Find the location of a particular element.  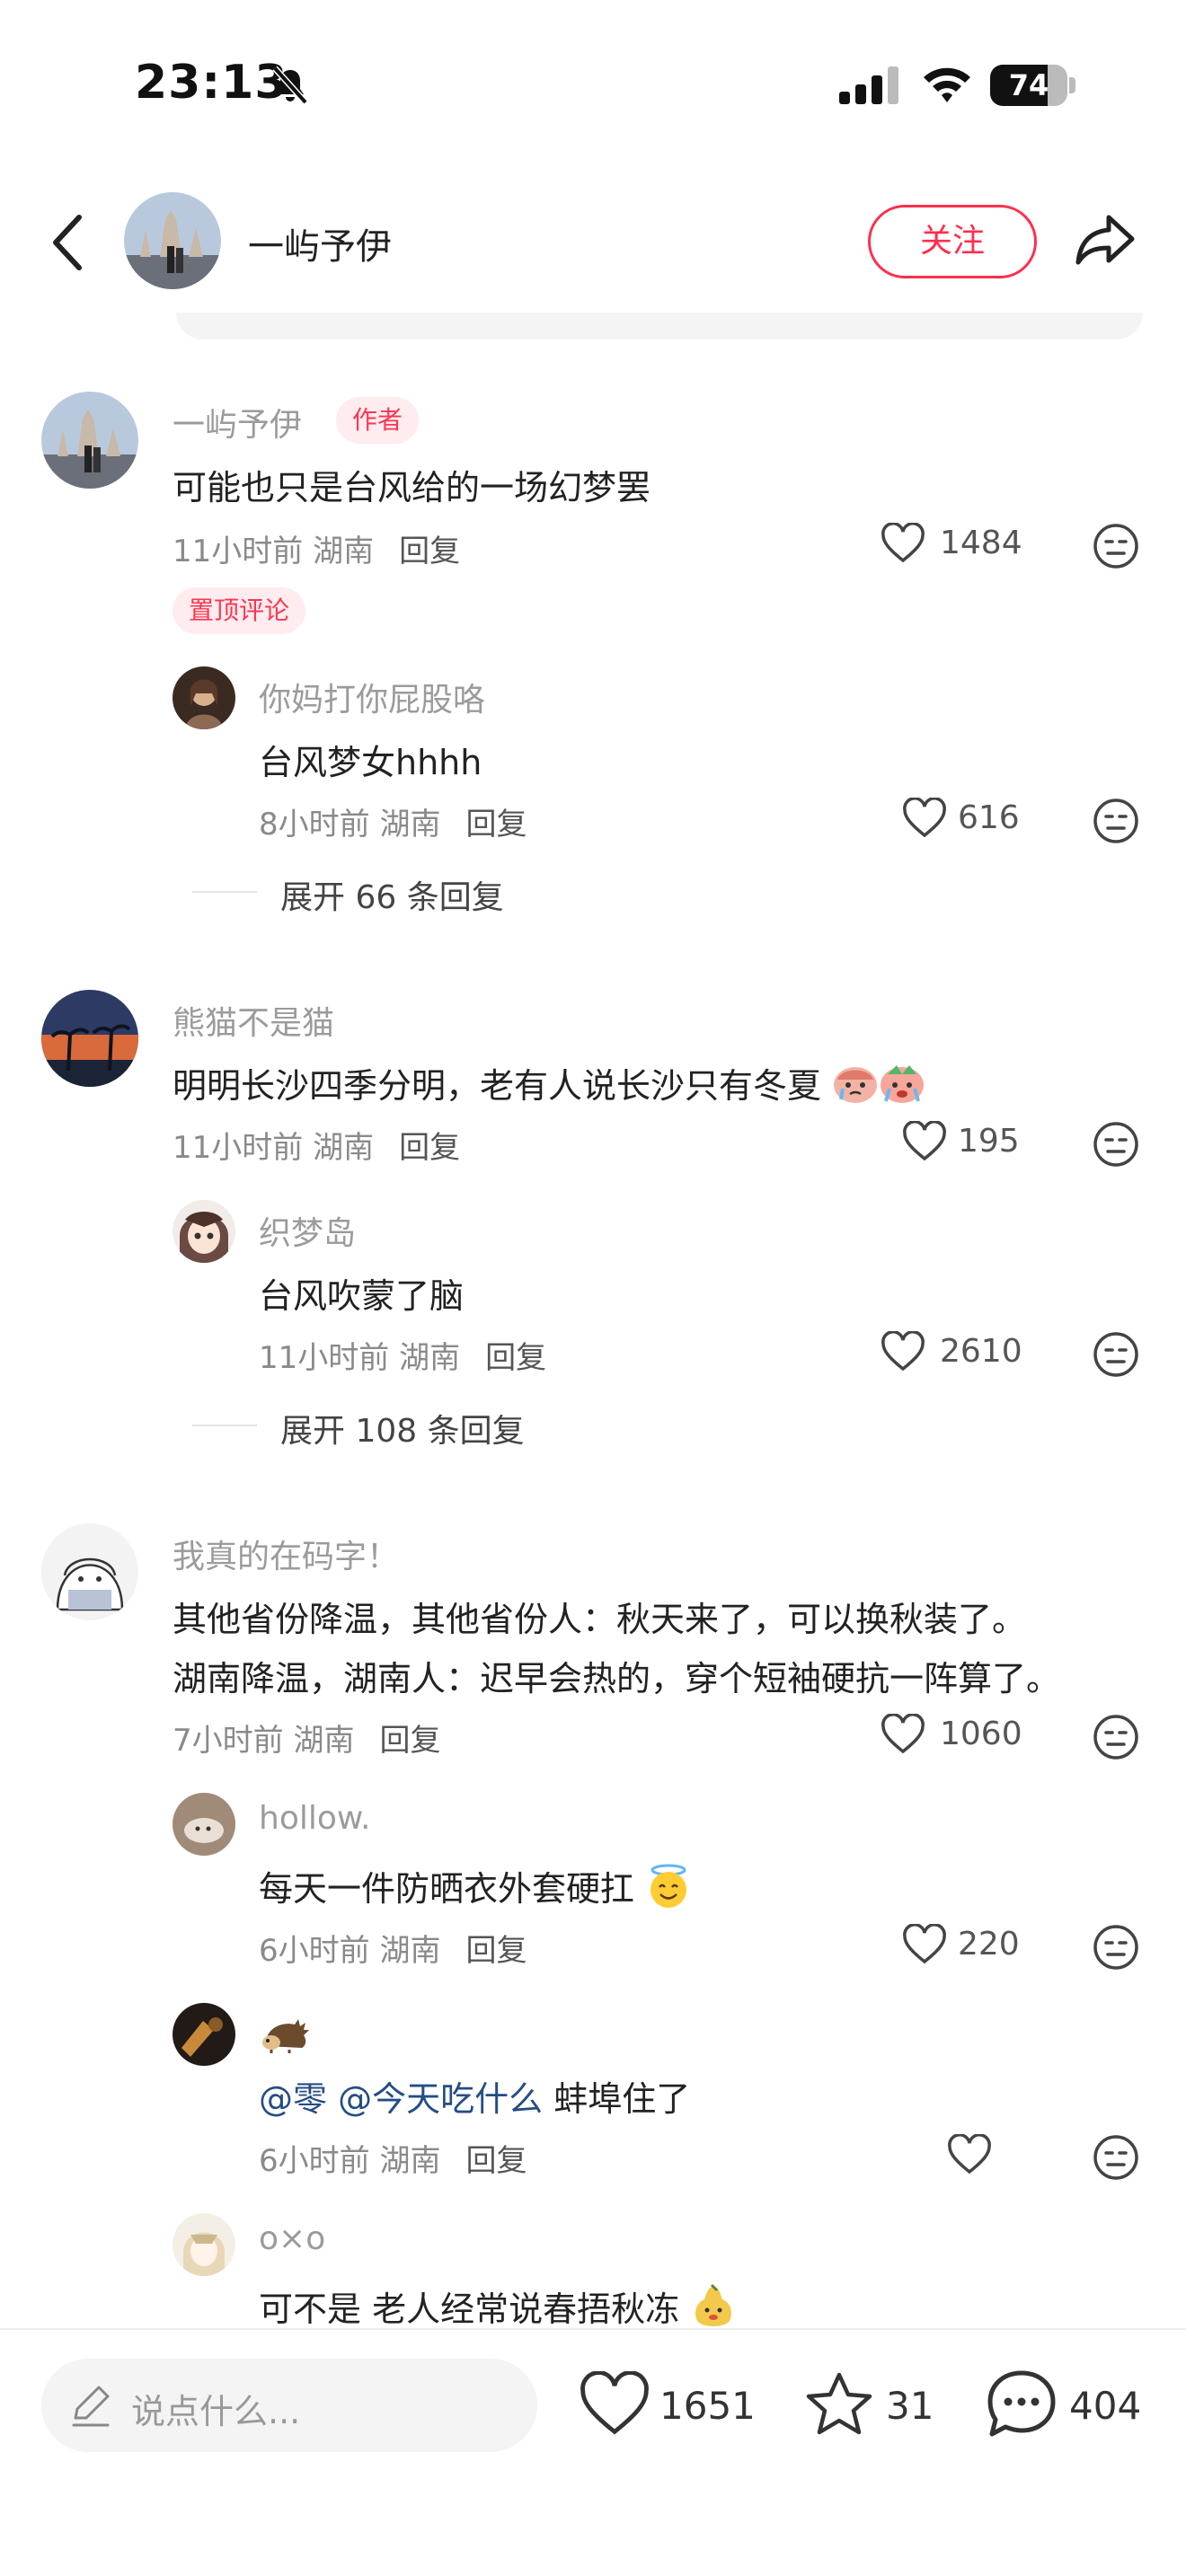

author-tag: 作者 is located at coordinates (378, 420).